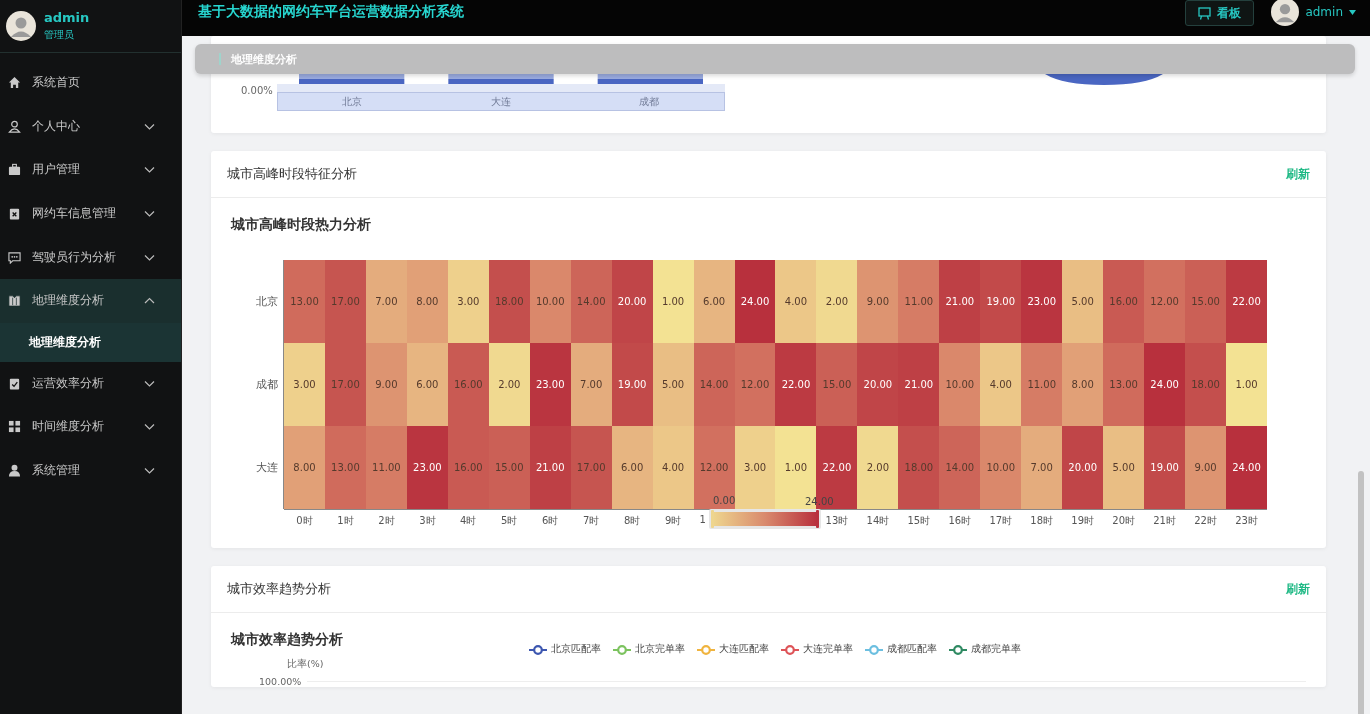 The image size is (1370, 714). I want to click on axis-label: 19时, so click(1083, 519).